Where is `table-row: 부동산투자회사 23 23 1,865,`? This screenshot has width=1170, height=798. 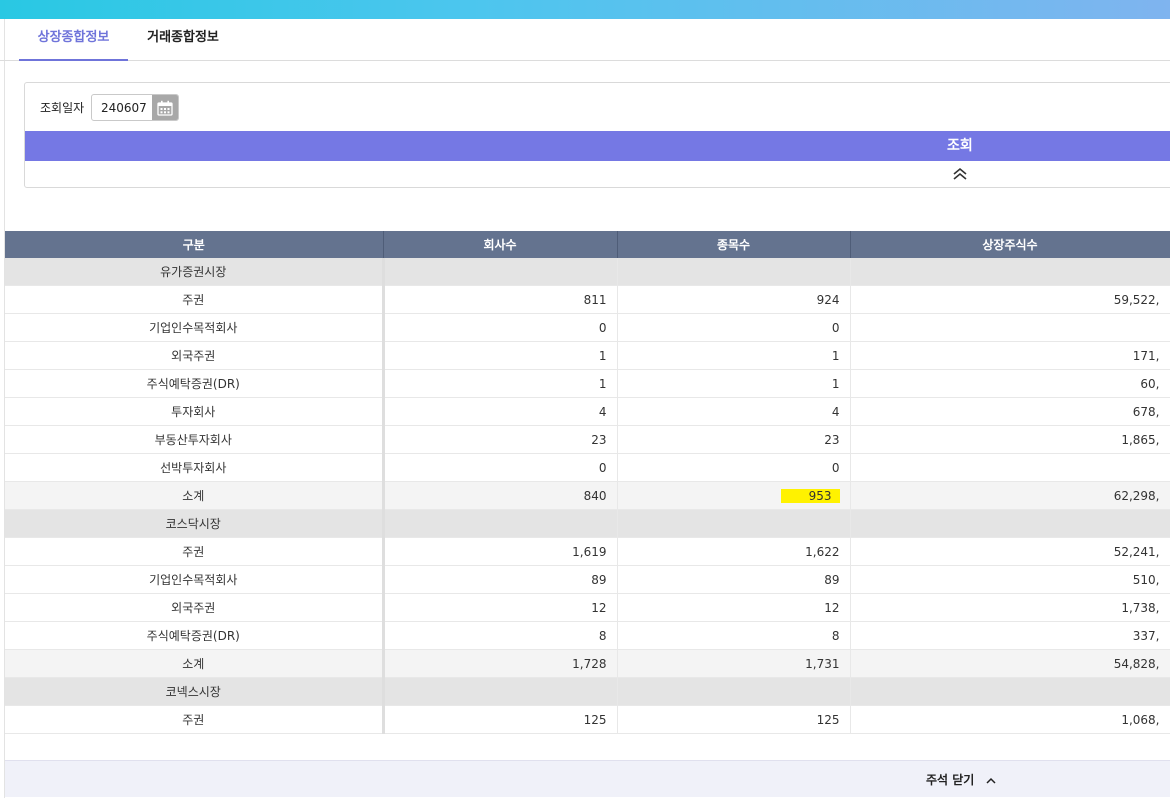
table-row: 부동산투자회사 23 23 1,865, is located at coordinates (587, 439).